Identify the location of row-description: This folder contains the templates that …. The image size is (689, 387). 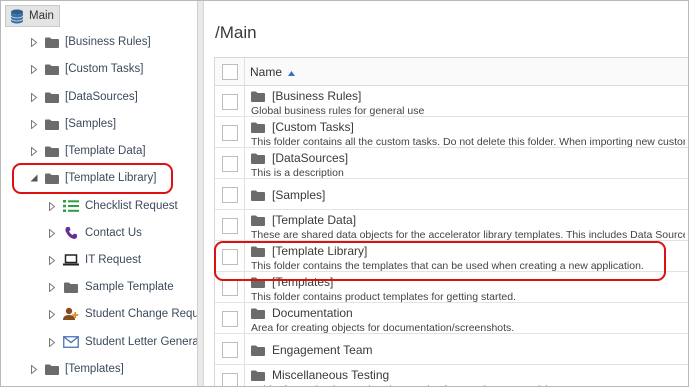
(447, 265).